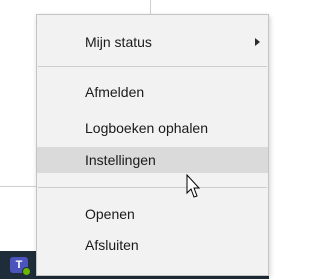  I want to click on menu-item-my-status: Mijn status, so click(152, 42).